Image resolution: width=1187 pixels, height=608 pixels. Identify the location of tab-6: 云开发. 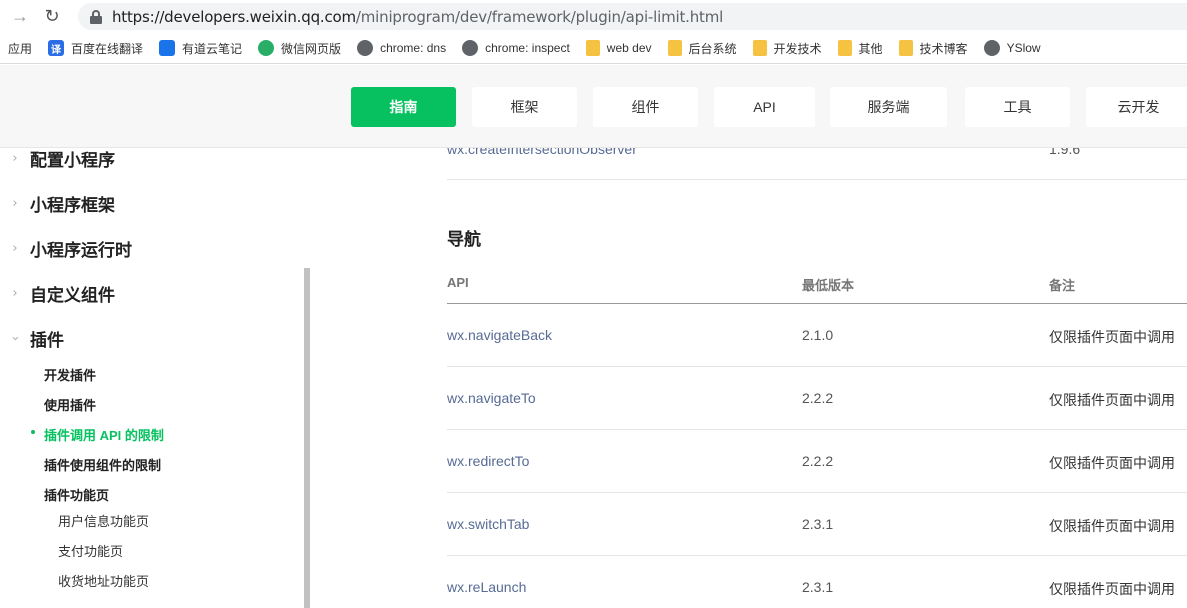
(1136, 107).